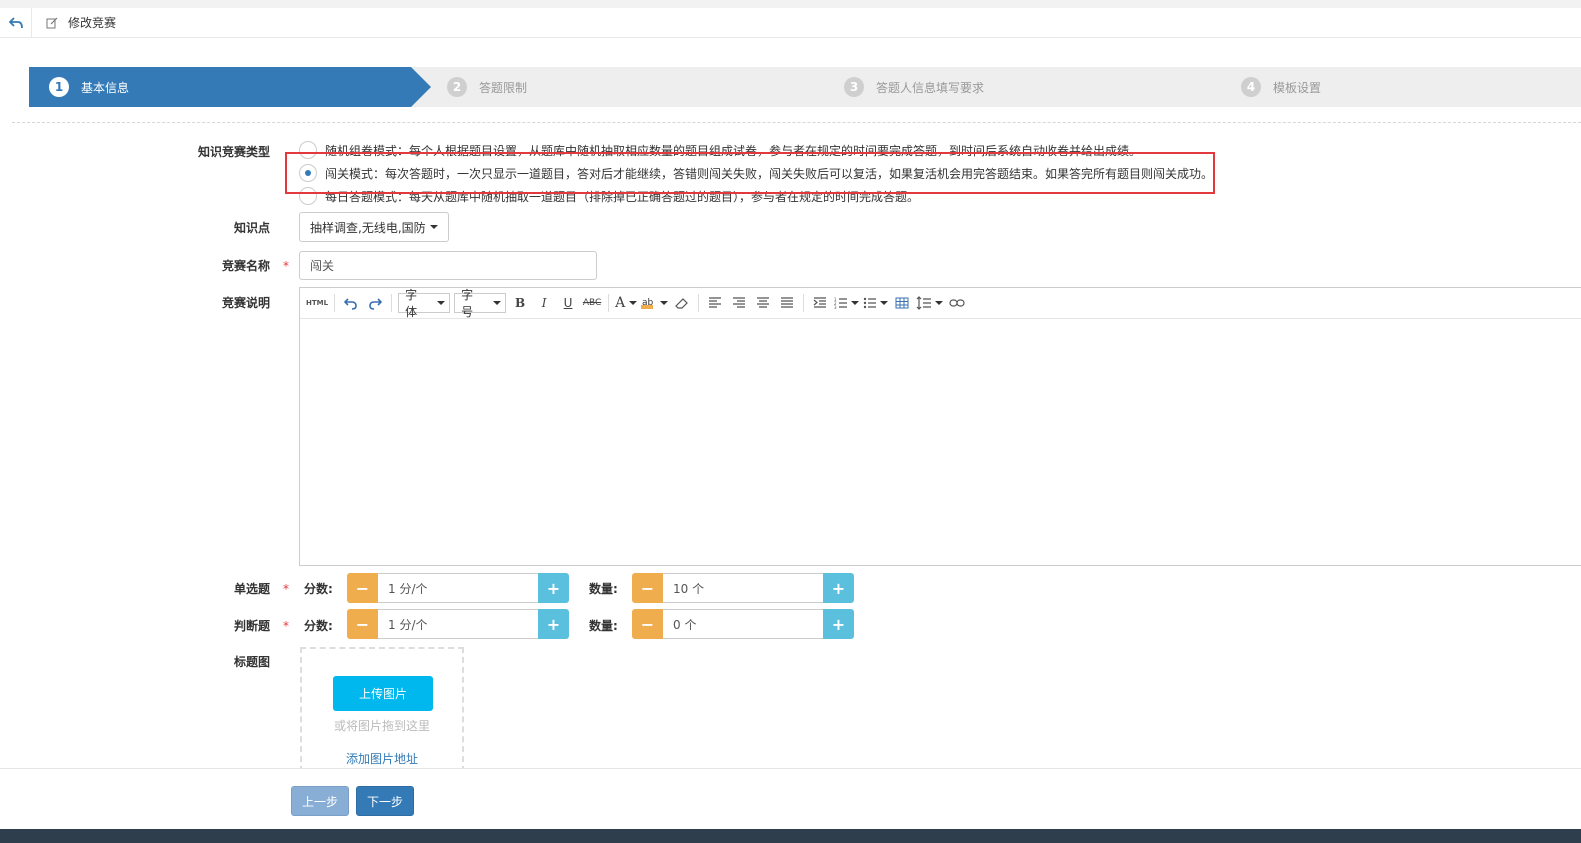 The height and width of the screenshot is (843, 1581). Describe the element at coordinates (648, 303) in the screenshot. I see `svg-text: ab` at that location.